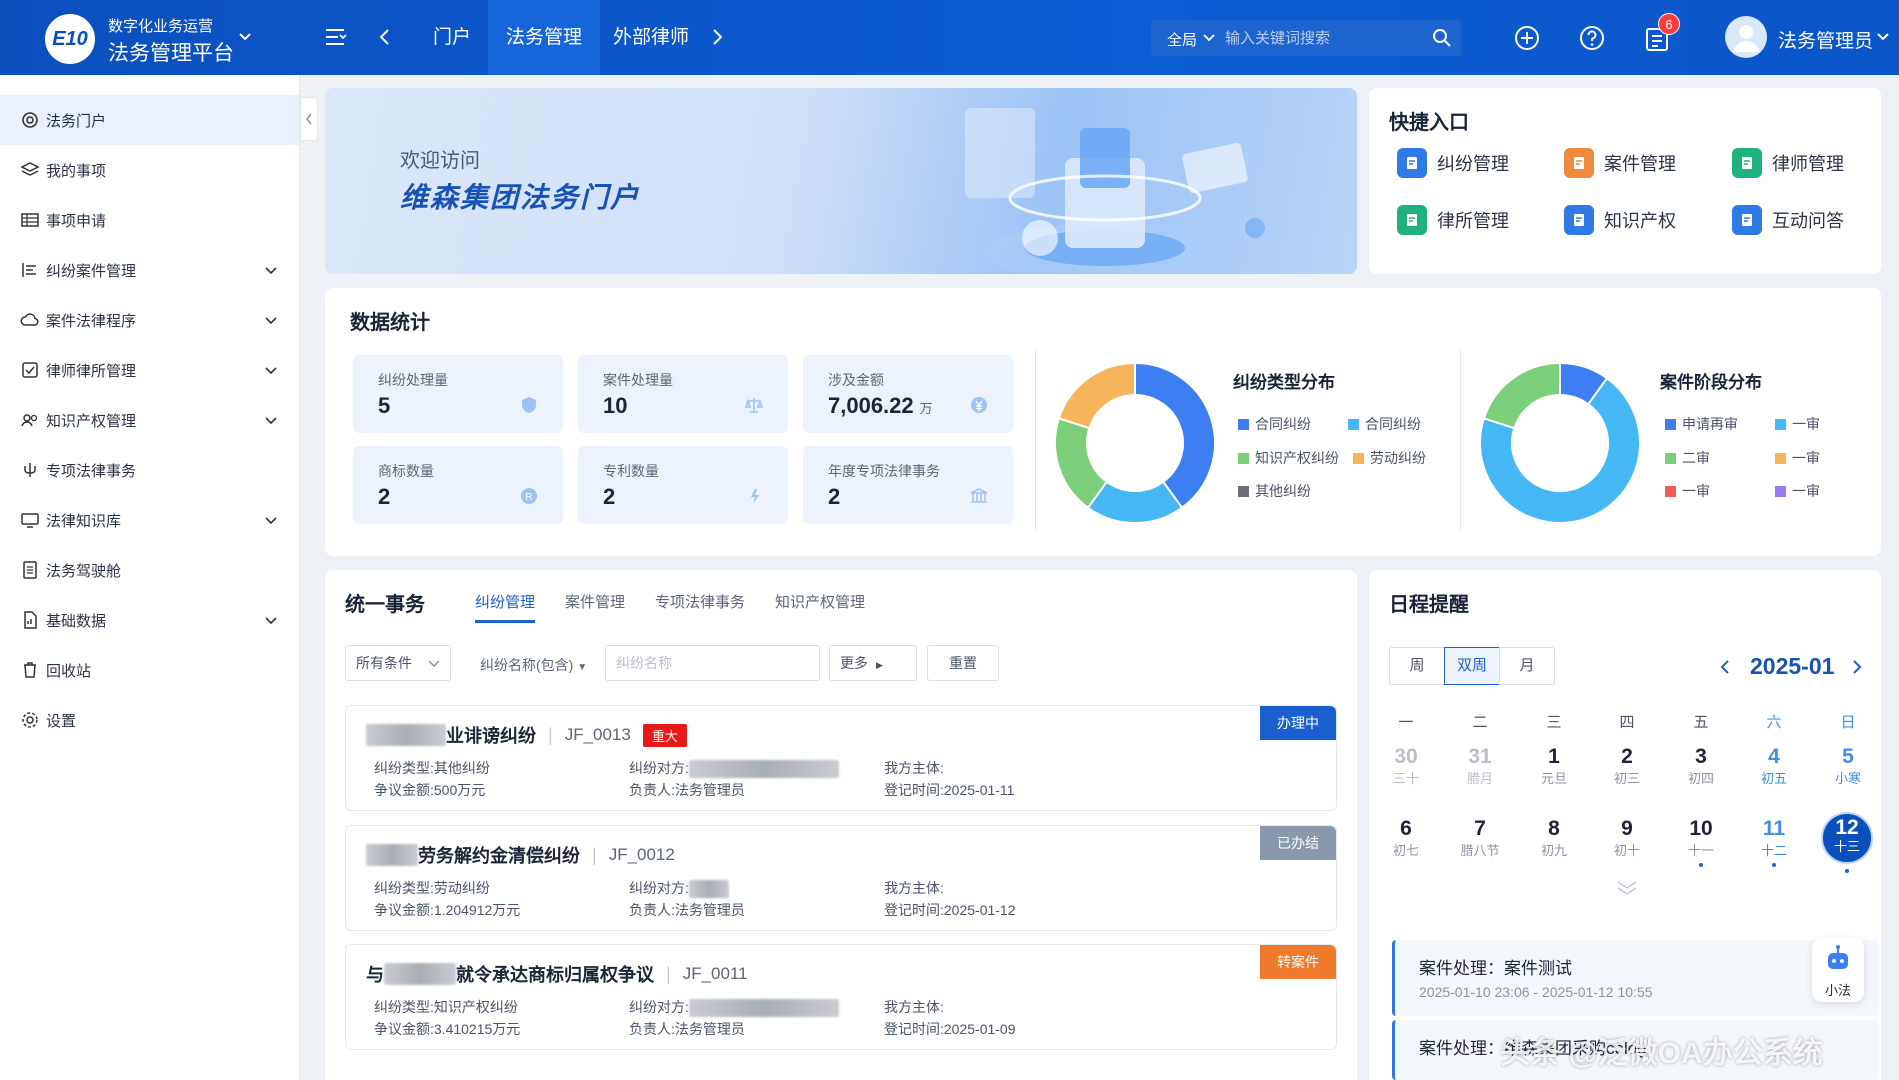 This screenshot has height=1080, width=1899. What do you see at coordinates (1472, 666) in the screenshot?
I see `view-biweek-button: 双周` at bounding box center [1472, 666].